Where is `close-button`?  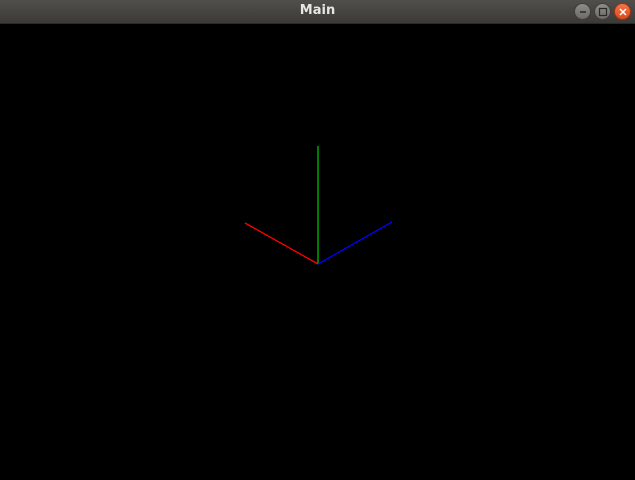 close-button is located at coordinates (622, 11).